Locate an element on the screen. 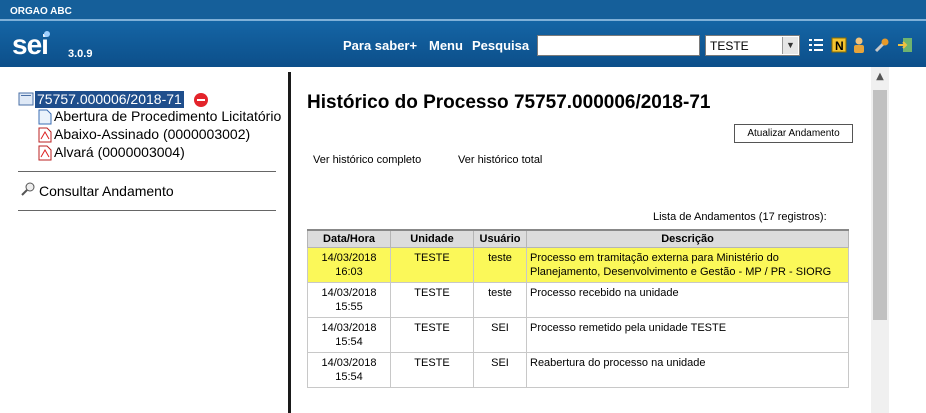  atualizar-andamento-label: Atualizar Andamento is located at coordinates (793, 133).